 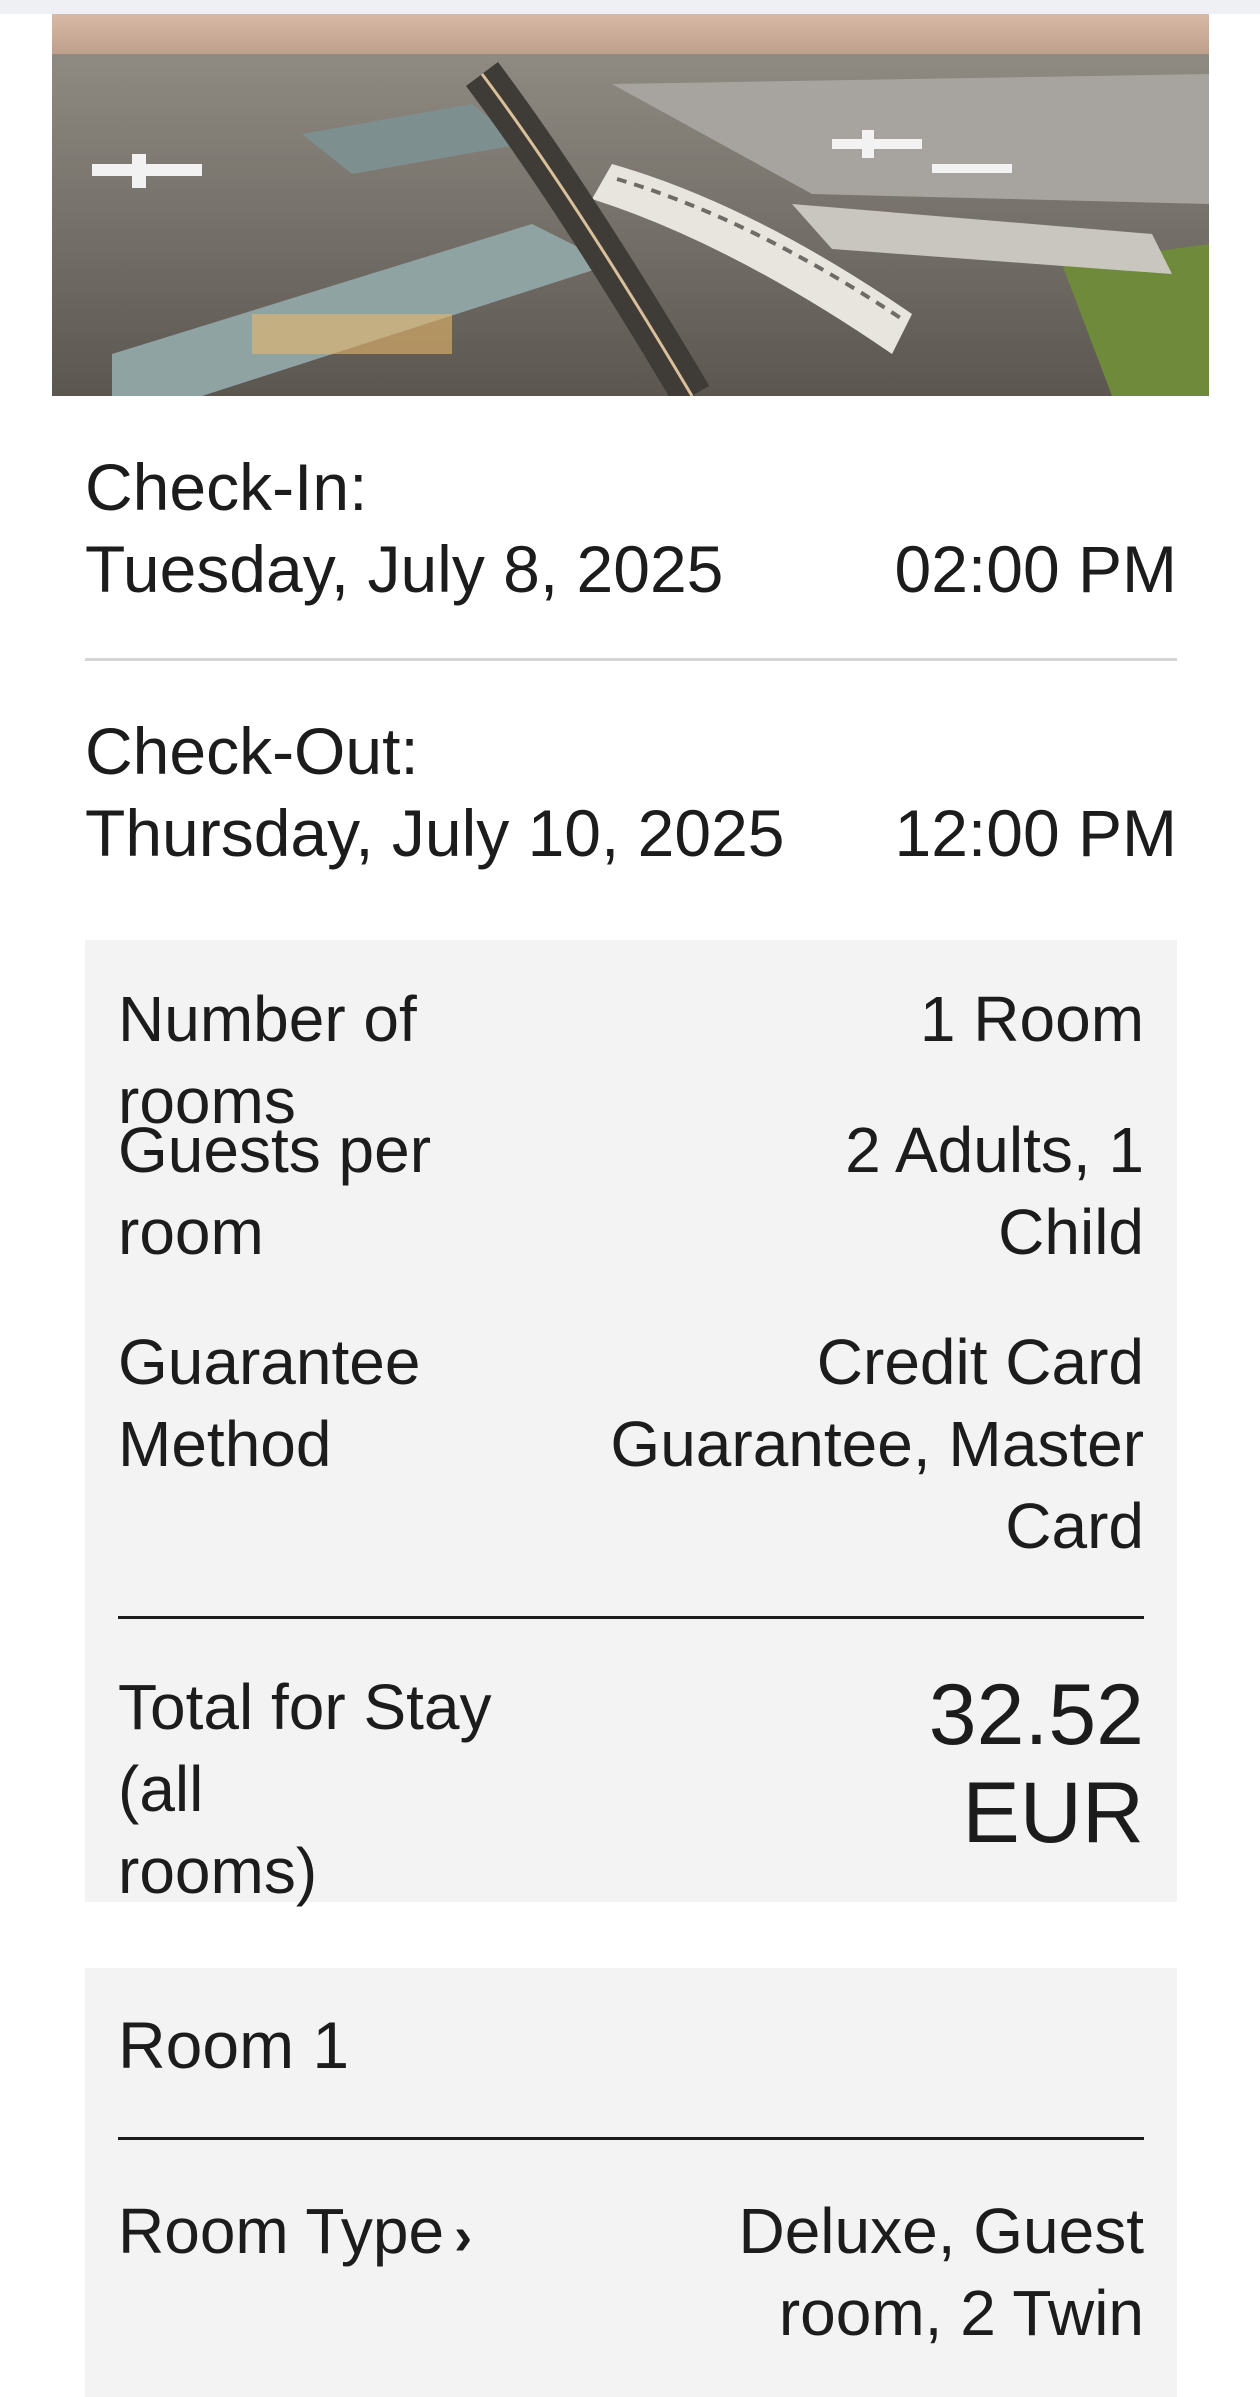 What do you see at coordinates (994, 1150) in the screenshot?
I see `guests-per-room-value-line1: 2 Adults, 1` at bounding box center [994, 1150].